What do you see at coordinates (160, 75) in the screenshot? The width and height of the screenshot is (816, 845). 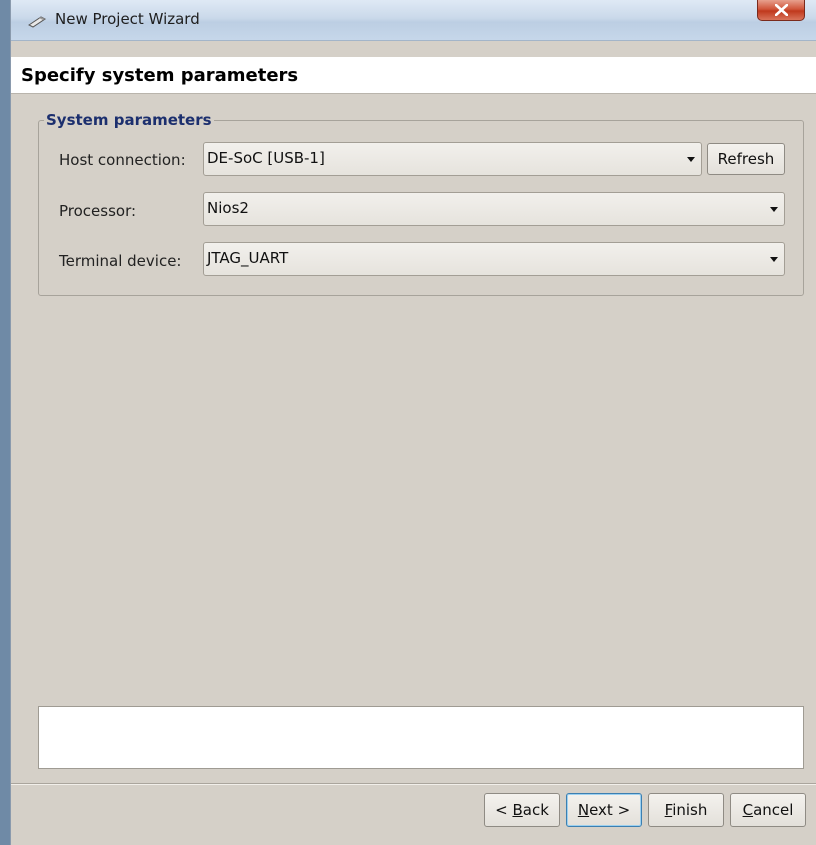 I see `page-title: Specify system parameters` at bounding box center [160, 75].